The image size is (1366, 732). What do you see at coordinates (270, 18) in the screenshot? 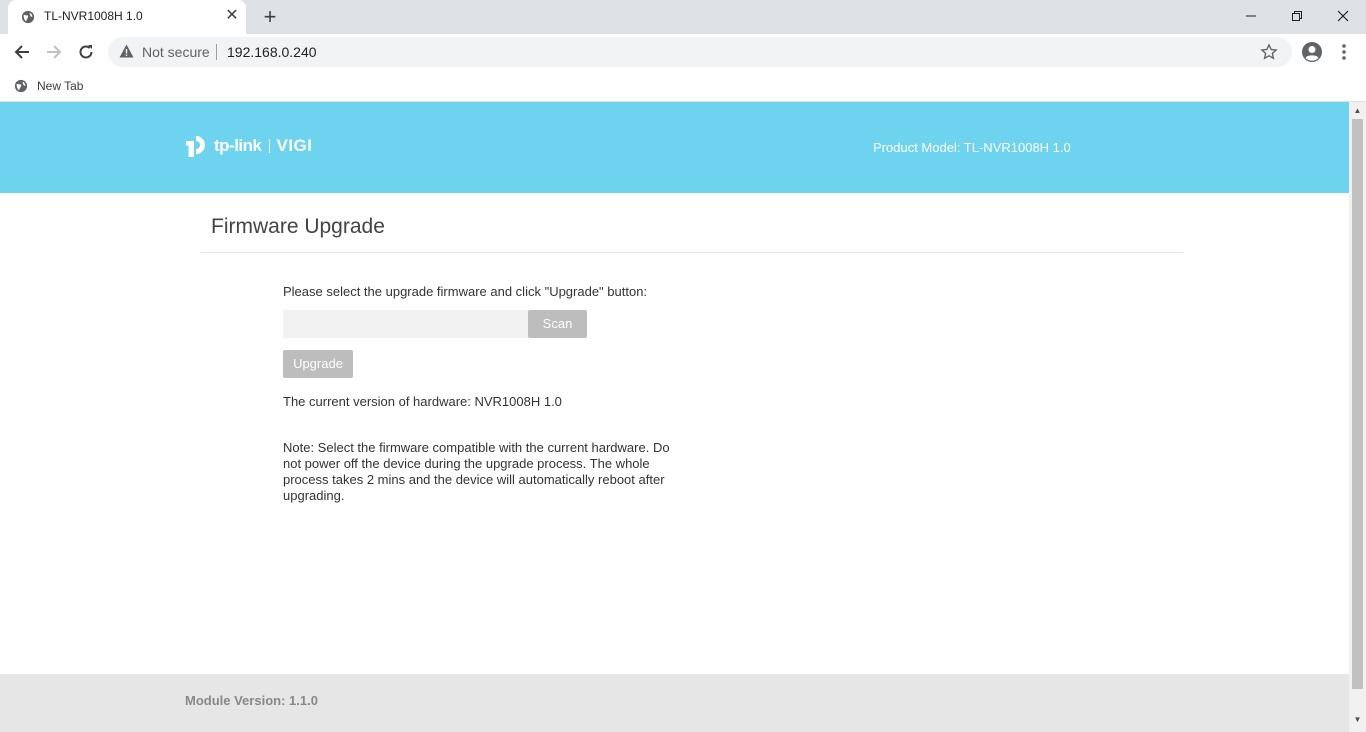
I see `new-tab-button: +` at bounding box center [270, 18].